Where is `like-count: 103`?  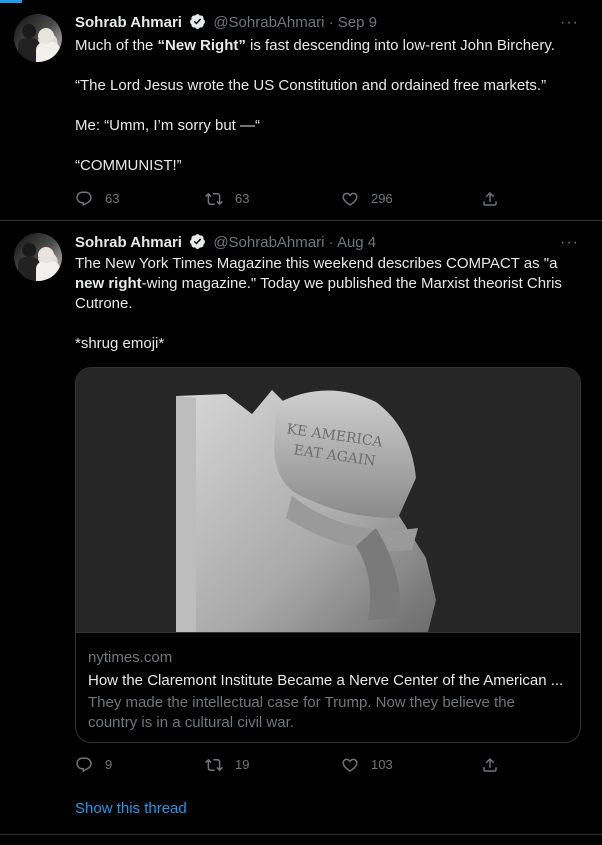
like-count: 103 is located at coordinates (382, 764).